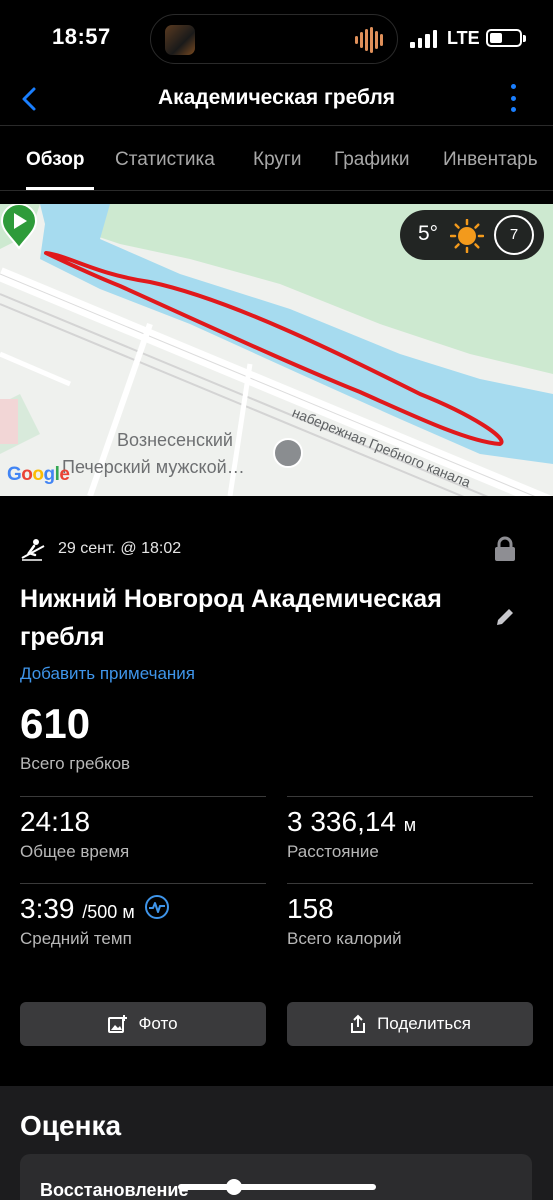 Image resolution: width=553 pixels, height=1200 pixels. I want to click on share-button: Поделиться, so click(410, 1024).